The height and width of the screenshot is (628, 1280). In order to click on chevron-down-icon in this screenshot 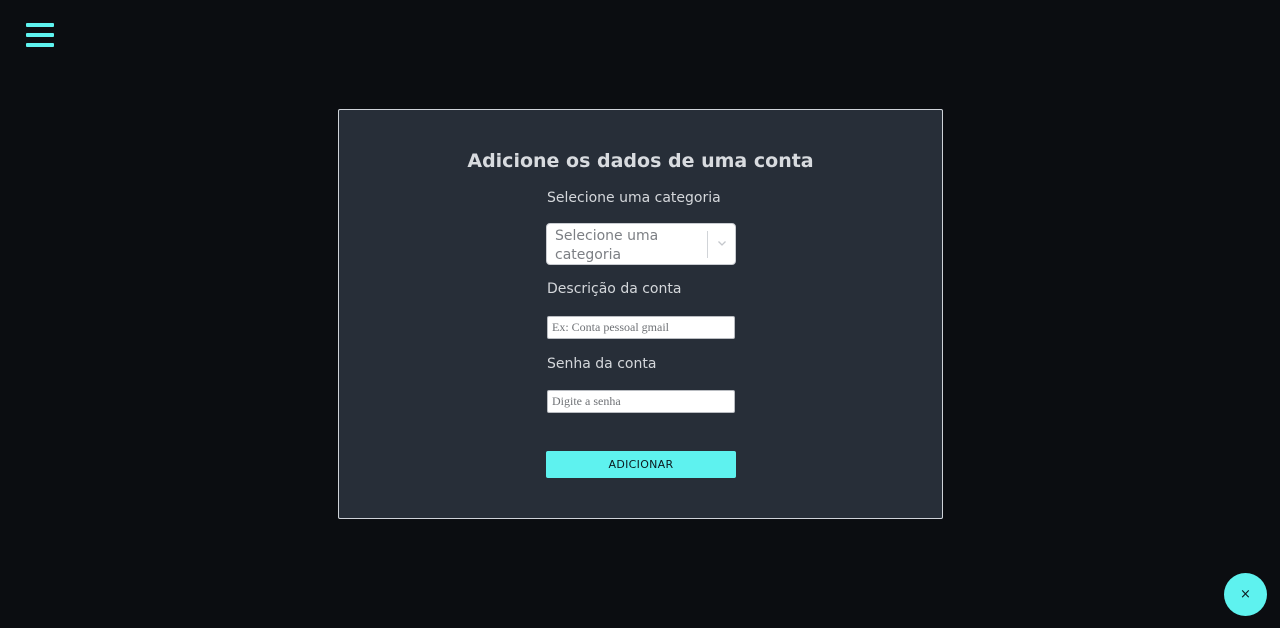, I will do `click(722, 243)`.